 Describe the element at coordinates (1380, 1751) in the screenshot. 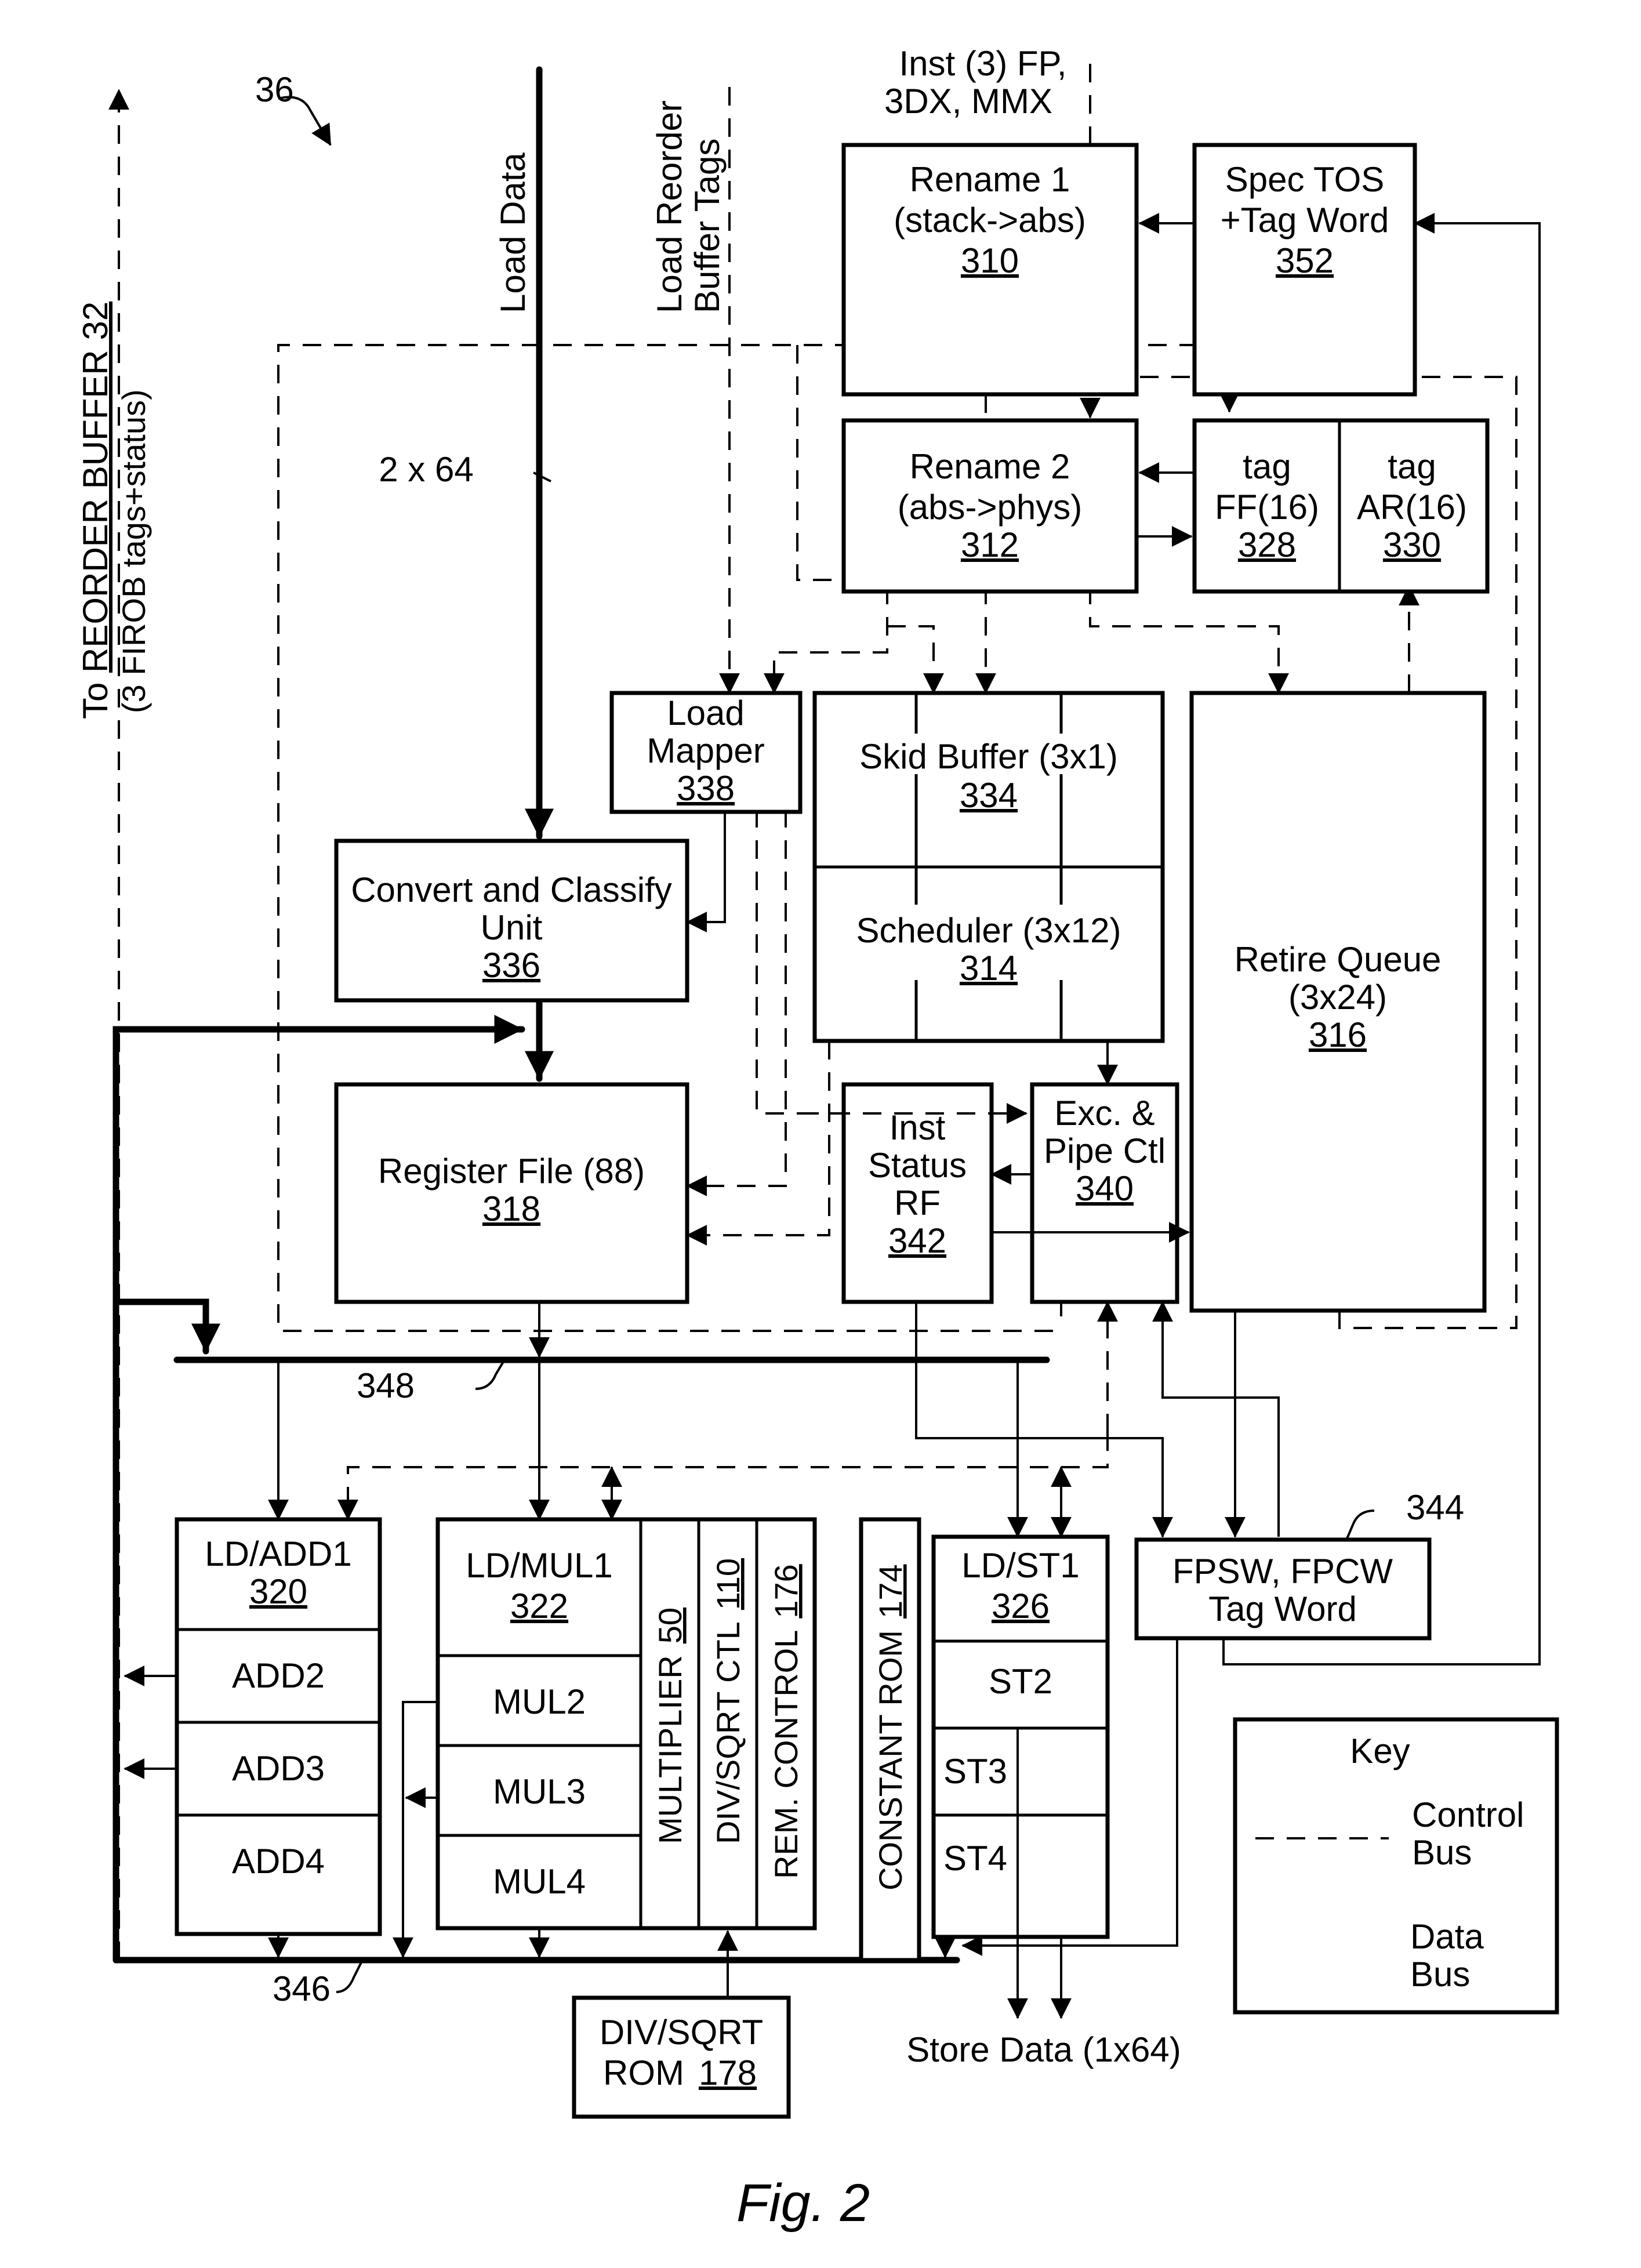

I see `key-title: Key` at that location.